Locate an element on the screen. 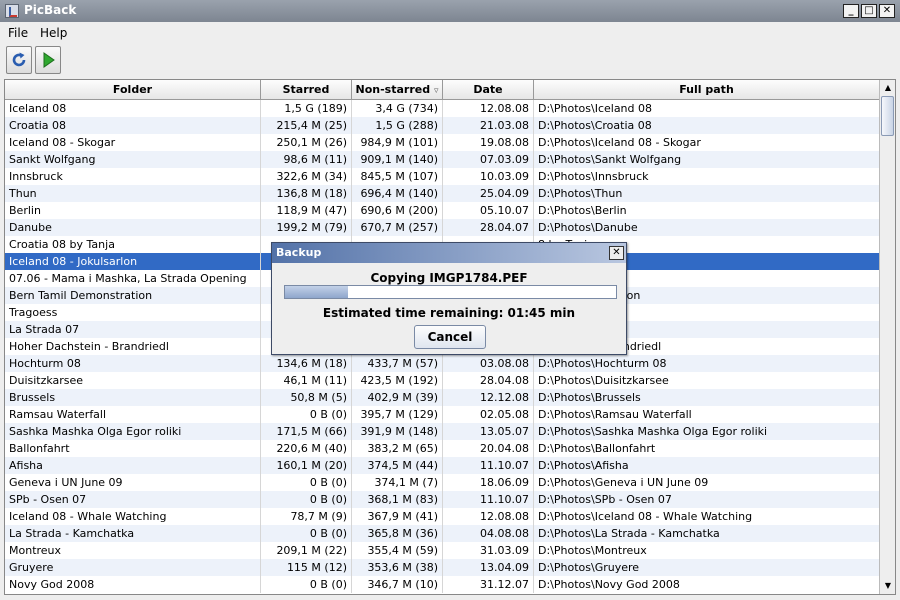 This screenshot has height=600, width=900. cell-non-starred: 670,7 M (257) is located at coordinates (397, 227).